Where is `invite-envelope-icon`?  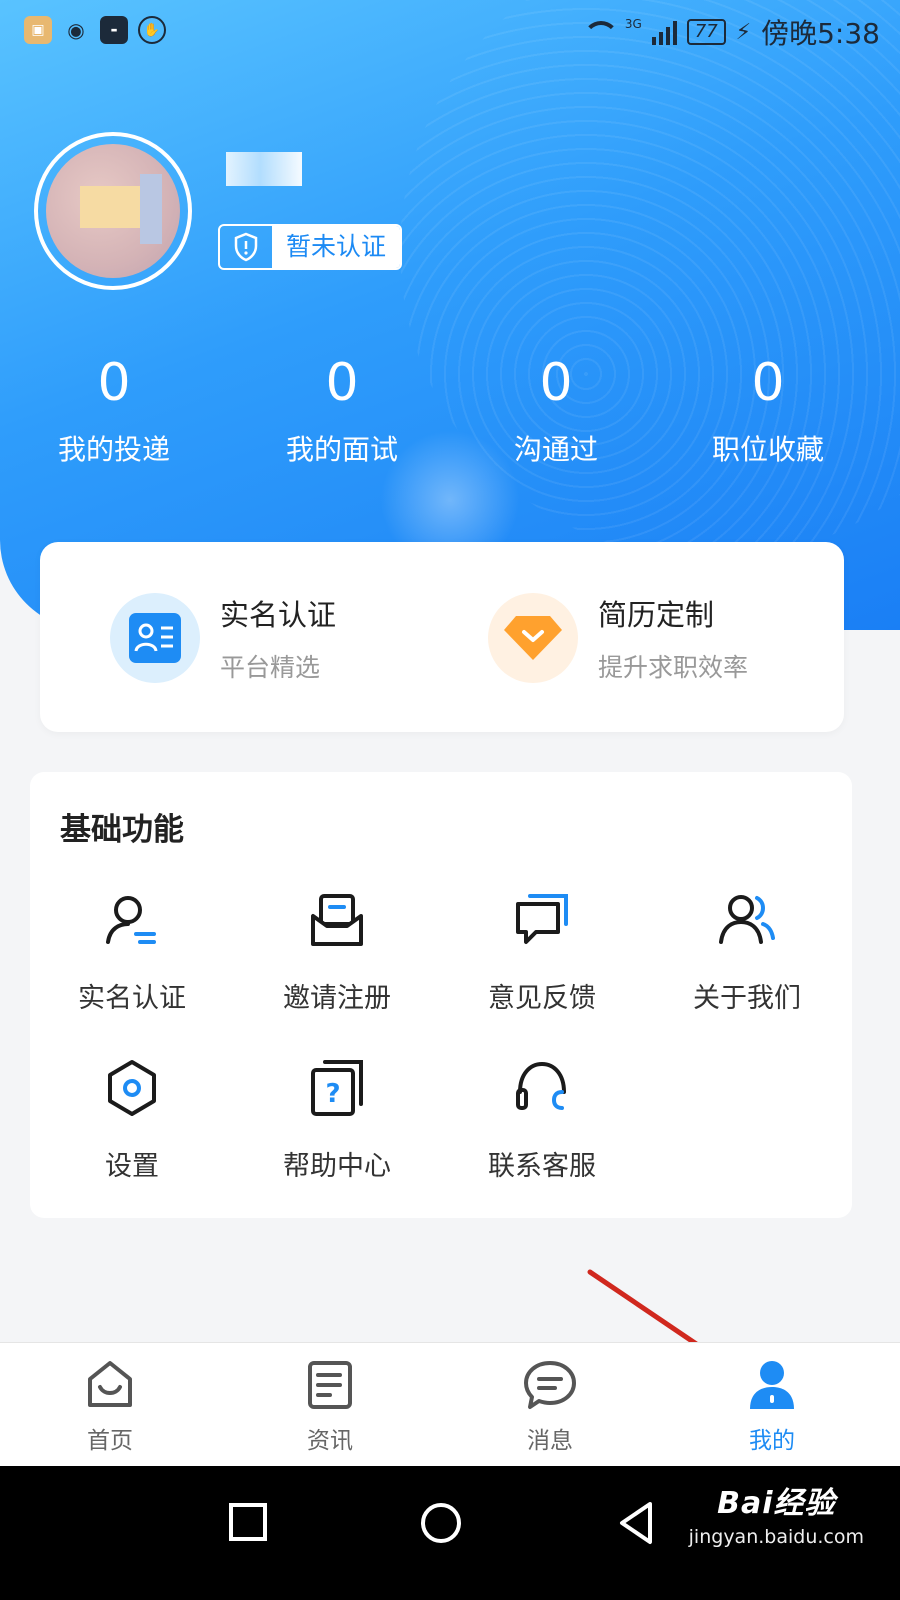
invite-envelope-icon is located at coordinates (337, 920).